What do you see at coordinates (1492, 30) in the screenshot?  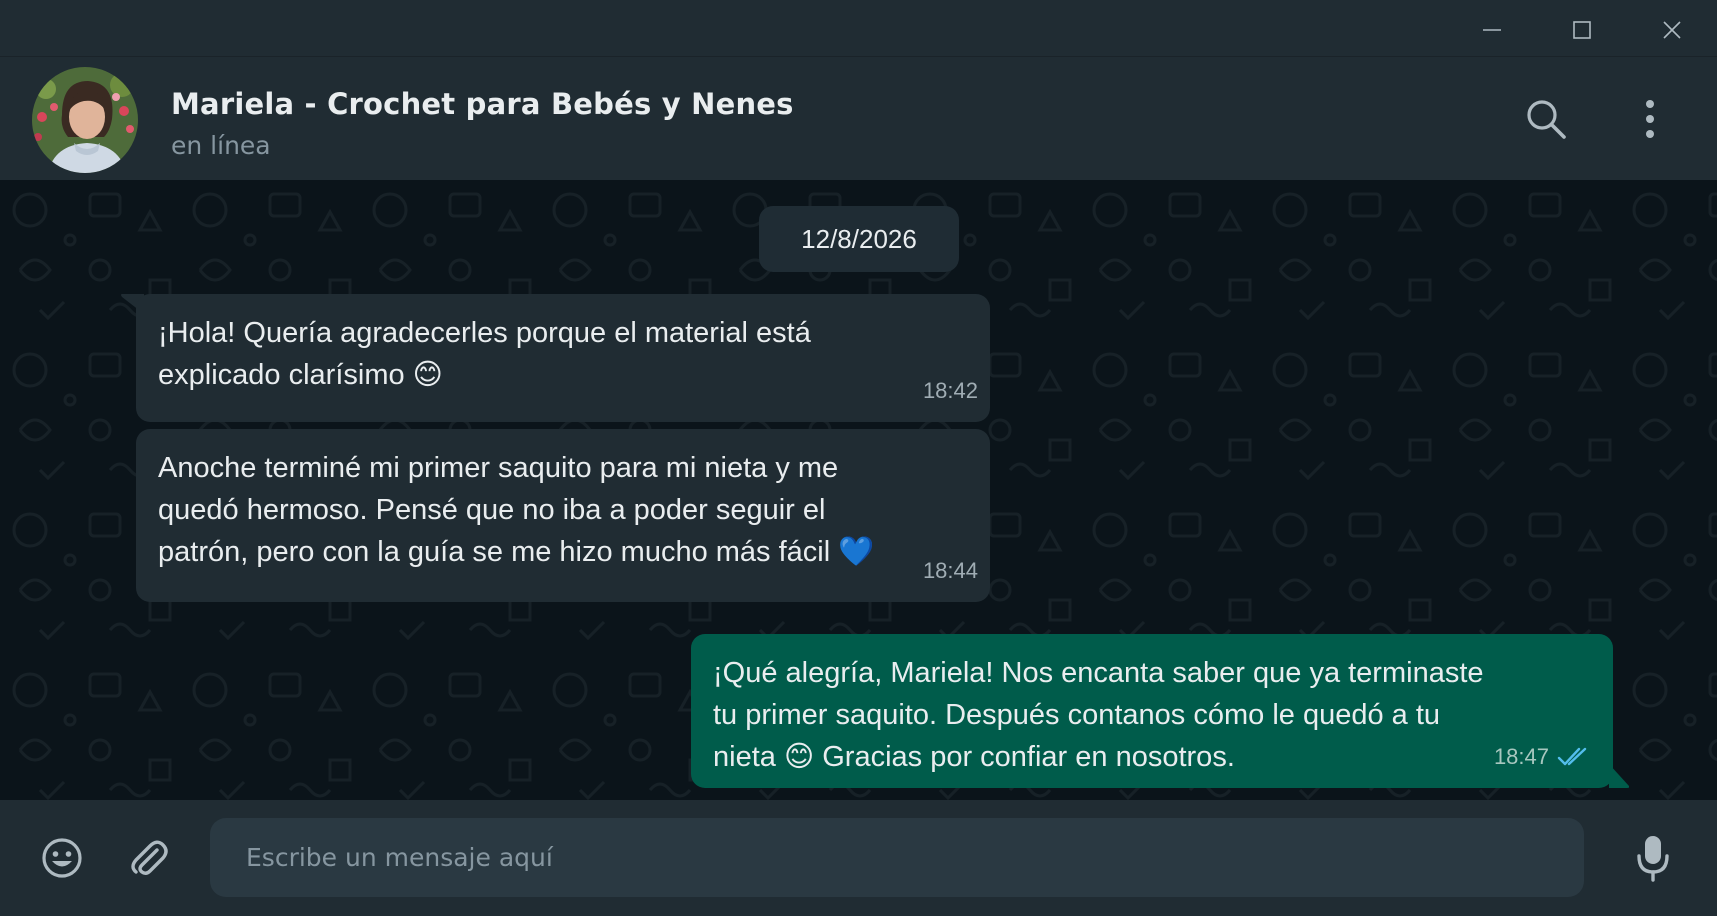 I see `minimize-icon` at bounding box center [1492, 30].